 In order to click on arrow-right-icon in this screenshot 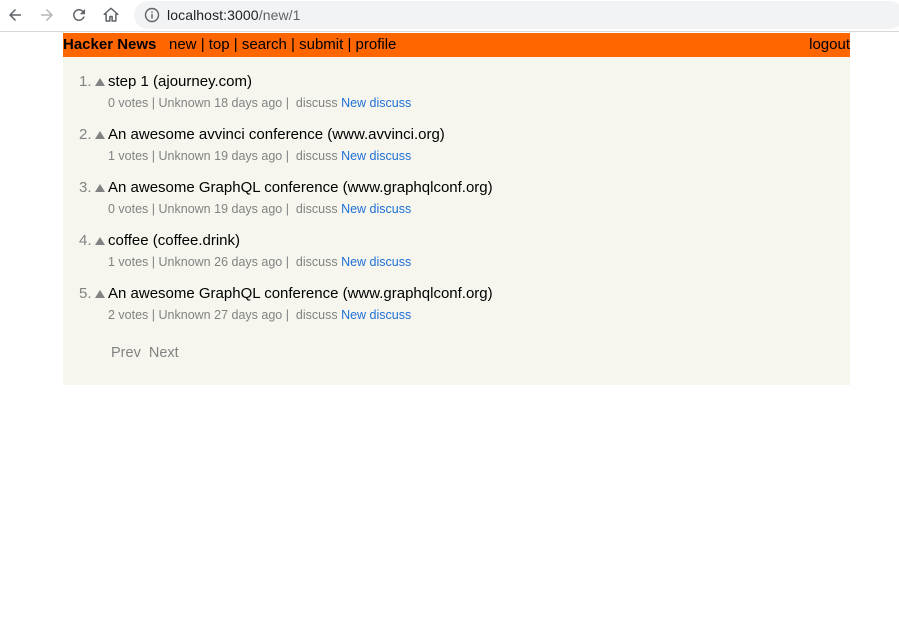, I will do `click(47, 15)`.